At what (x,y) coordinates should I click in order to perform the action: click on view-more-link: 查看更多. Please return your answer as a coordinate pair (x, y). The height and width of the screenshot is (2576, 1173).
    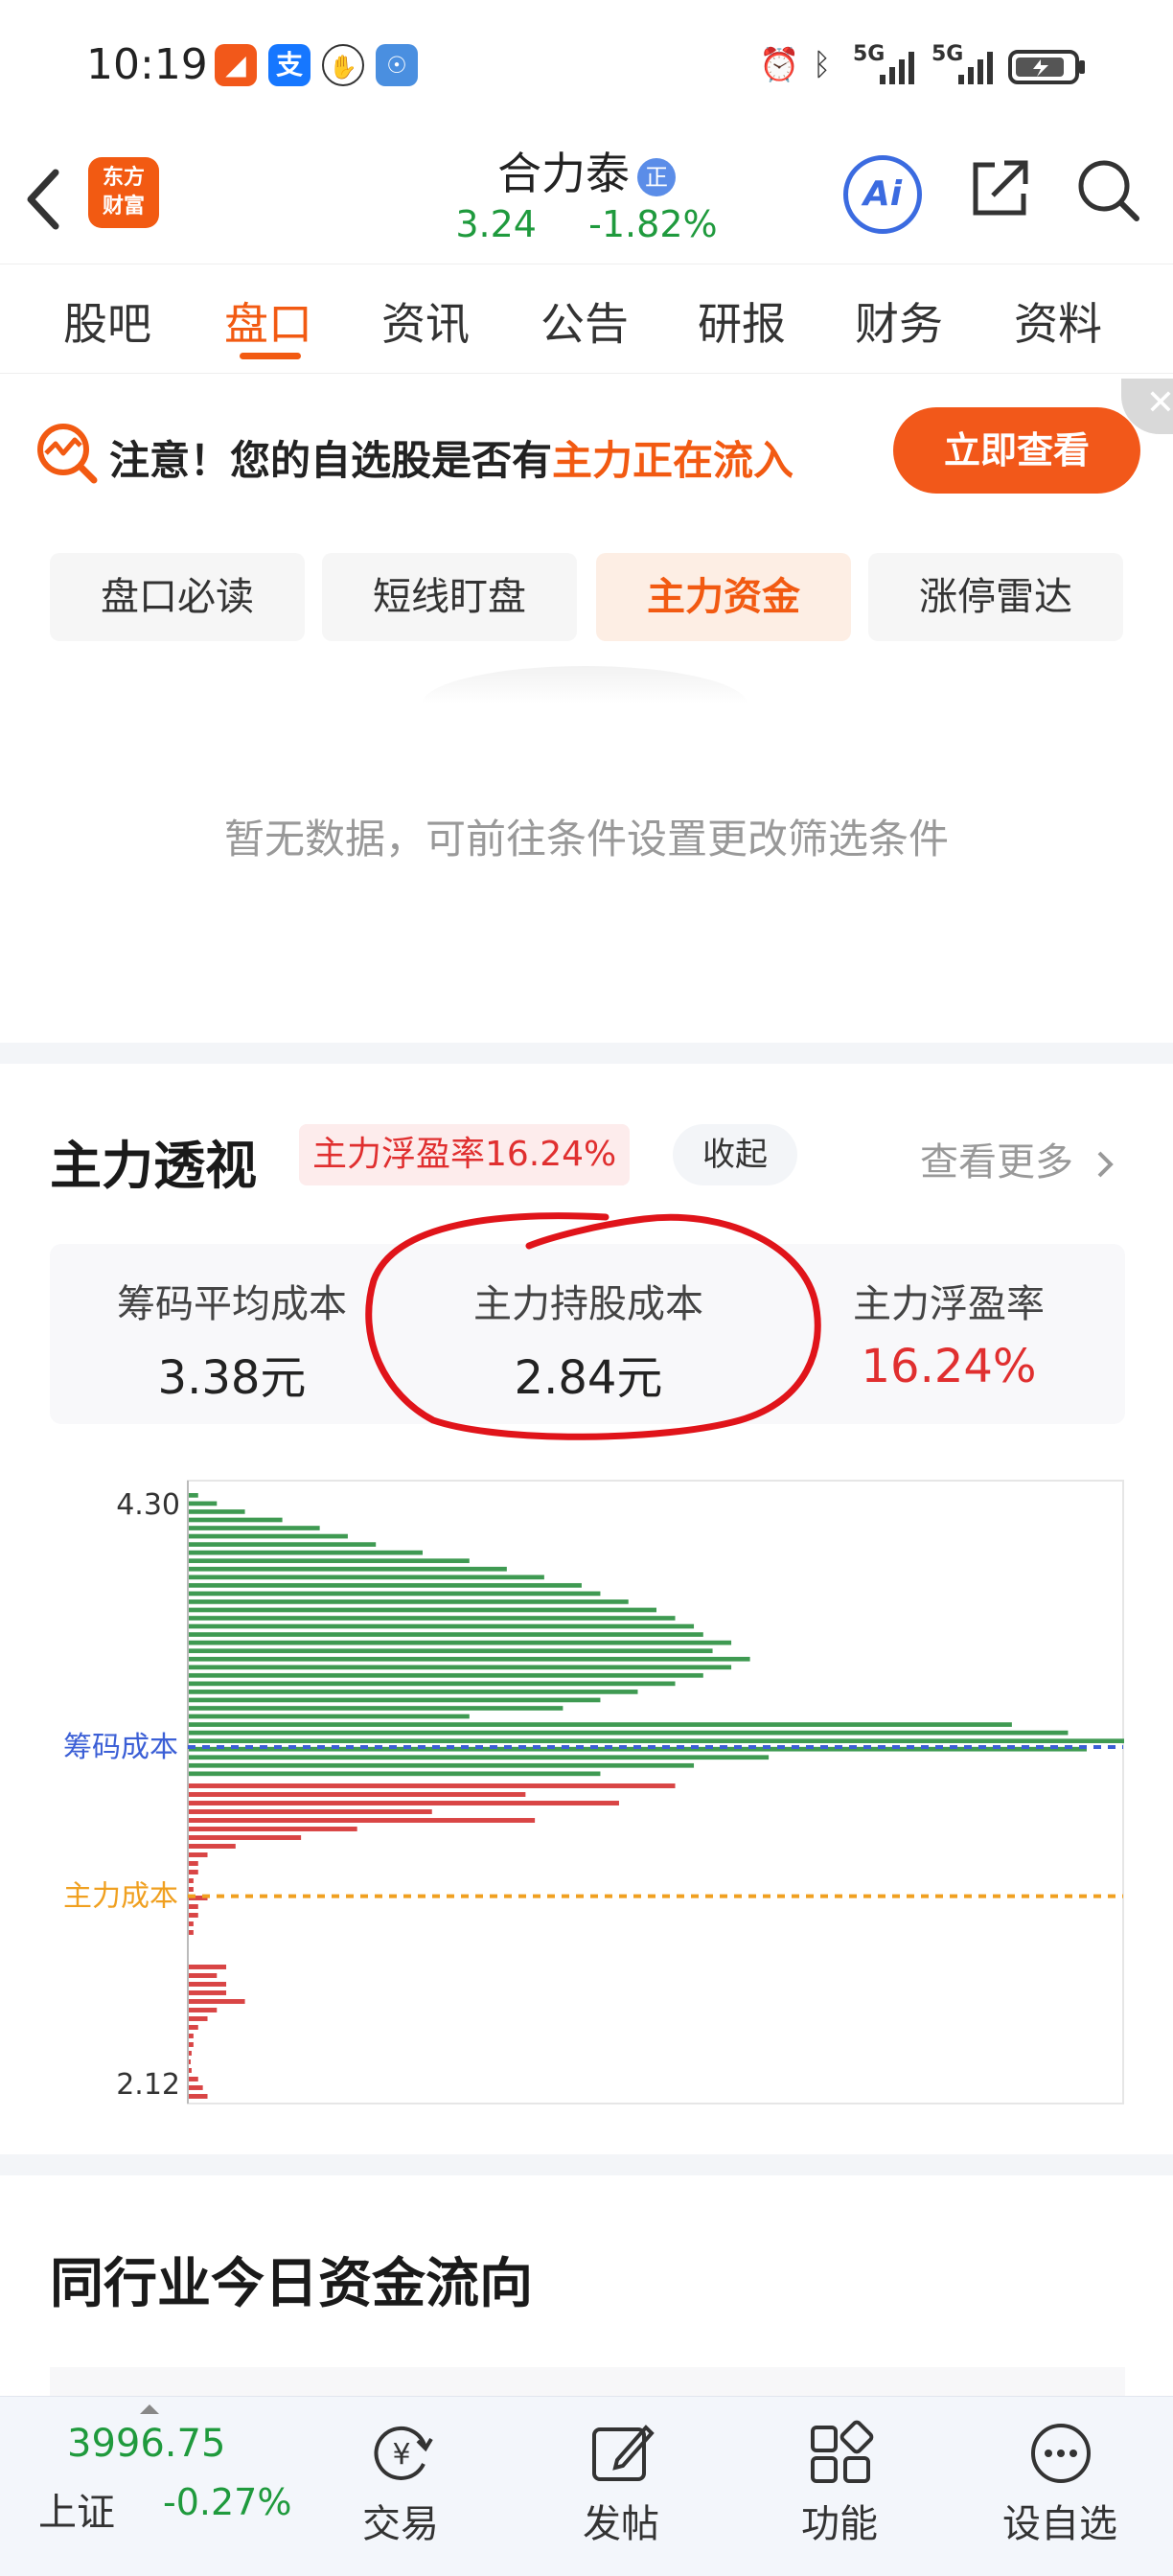
    Looking at the image, I should click on (1019, 1158).